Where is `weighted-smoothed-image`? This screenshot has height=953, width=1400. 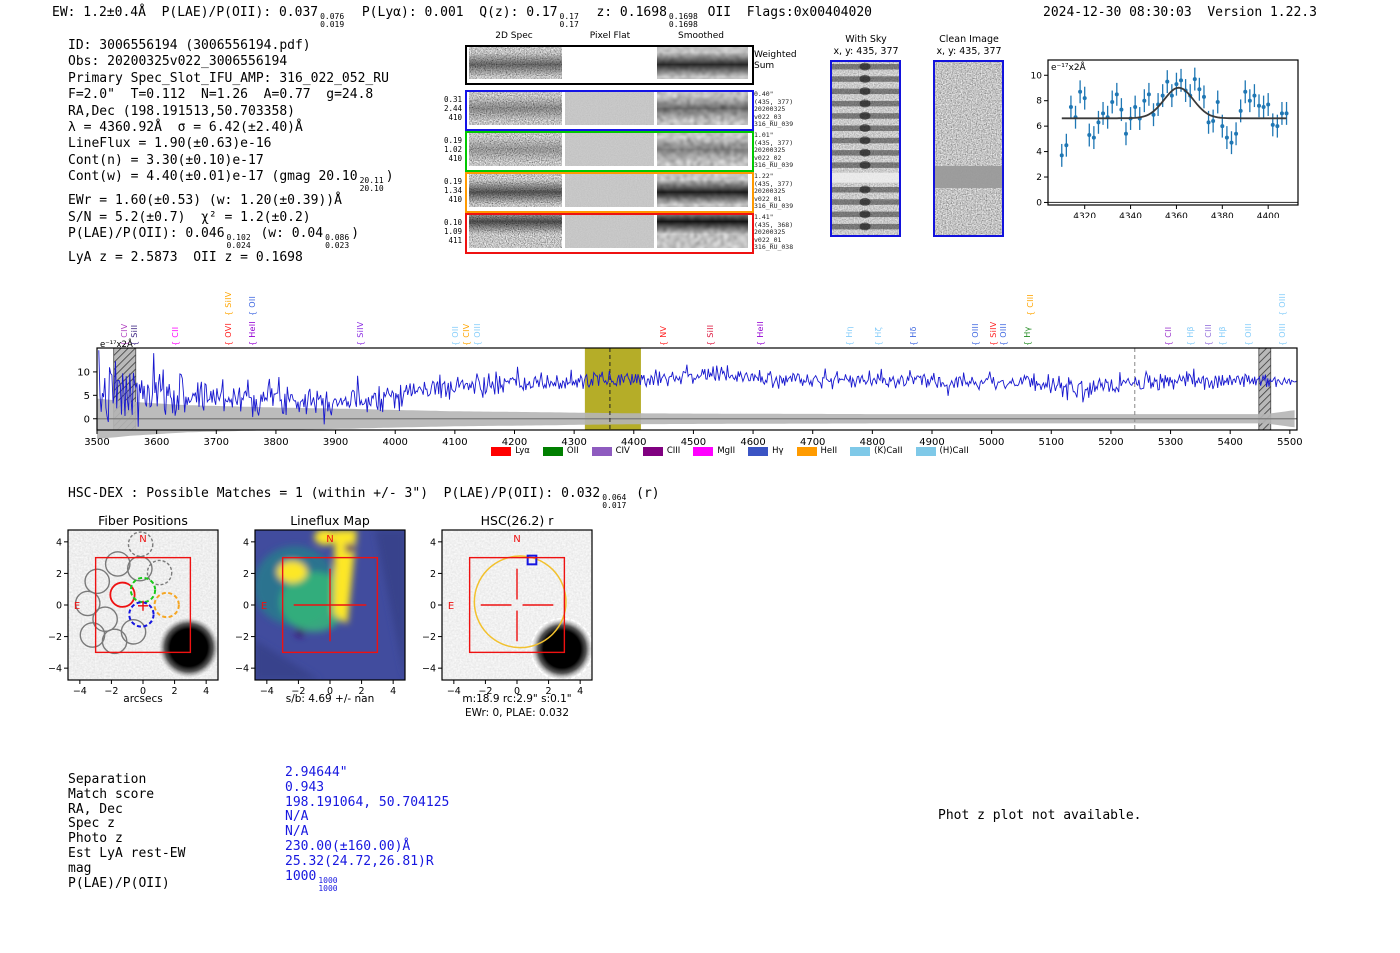
weighted-smoothed-image is located at coordinates (702, 63).